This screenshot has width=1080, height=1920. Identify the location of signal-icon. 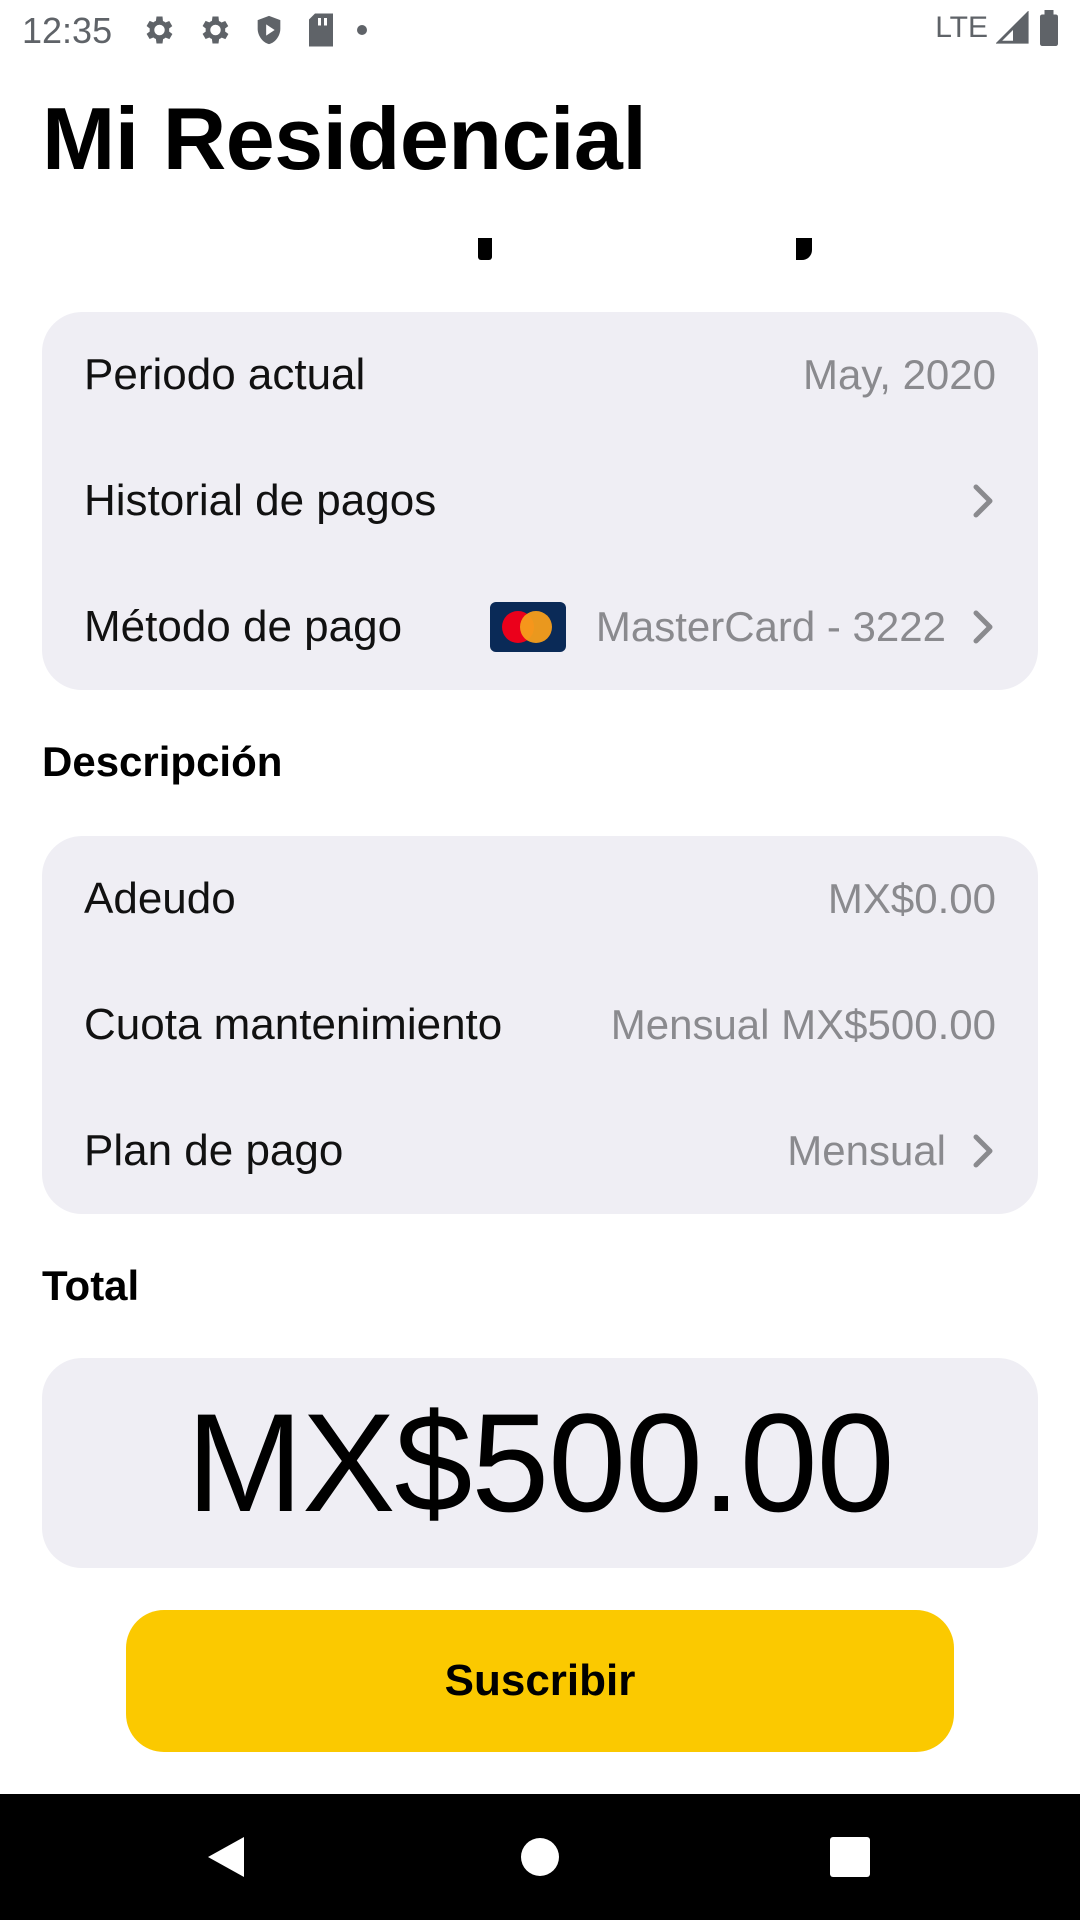
(1012, 27).